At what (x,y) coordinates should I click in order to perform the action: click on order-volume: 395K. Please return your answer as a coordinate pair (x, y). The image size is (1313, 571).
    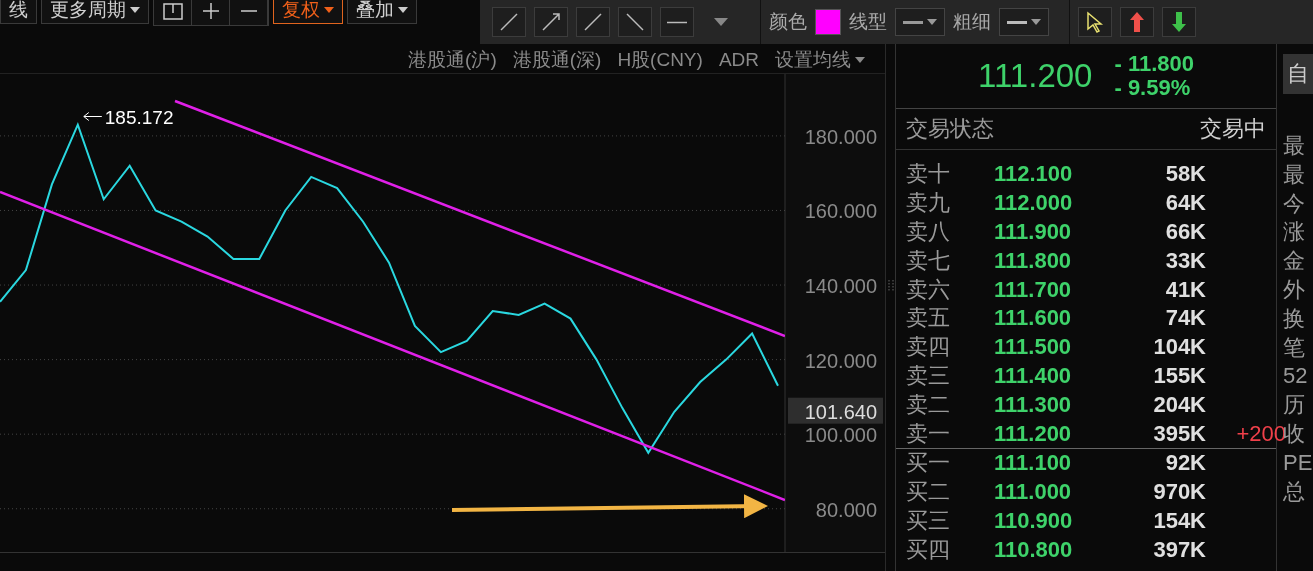
    Looking at the image, I should click on (1179, 433).